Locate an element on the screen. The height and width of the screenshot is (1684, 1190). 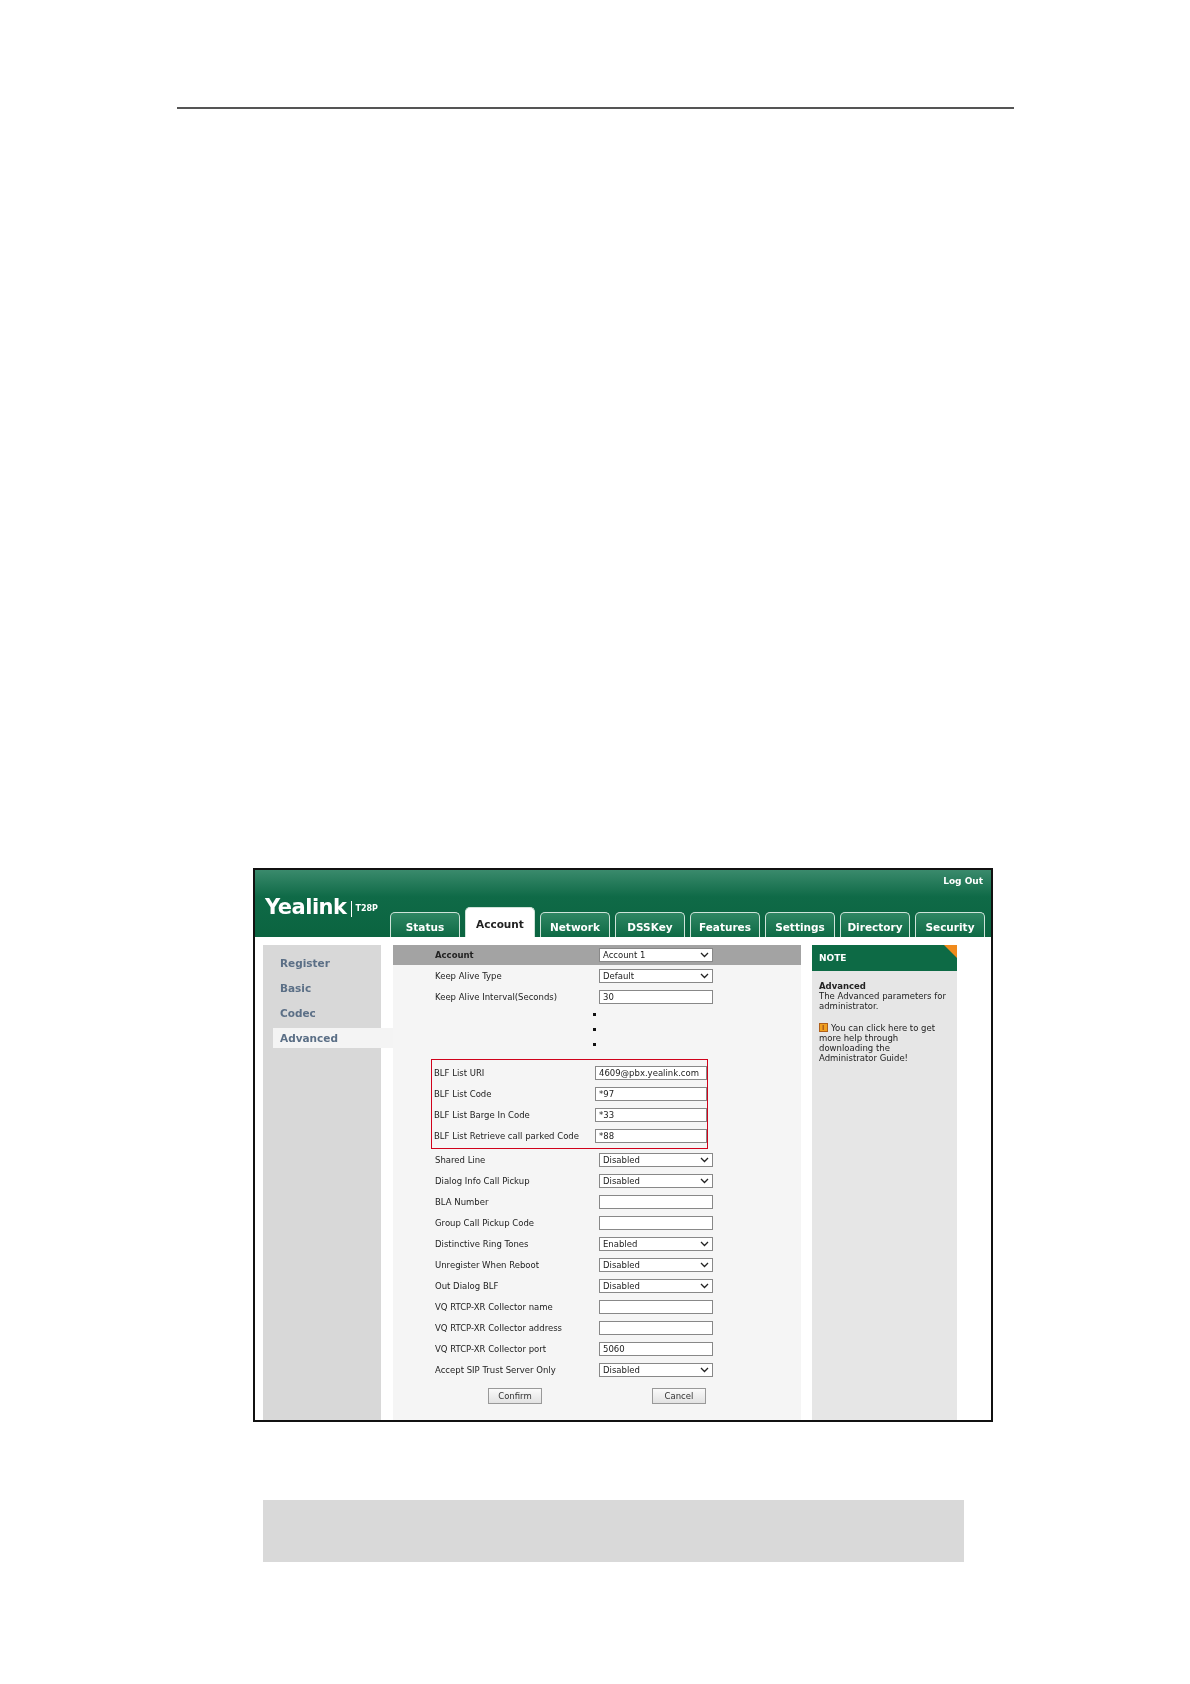
note-text: Advanced The Advanced parameters for administrator. is located at coordinates (883, 996).